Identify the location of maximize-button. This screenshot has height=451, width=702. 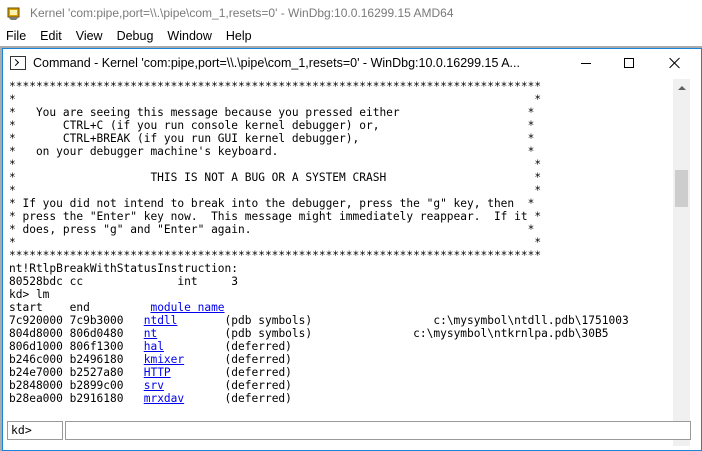
(629, 63).